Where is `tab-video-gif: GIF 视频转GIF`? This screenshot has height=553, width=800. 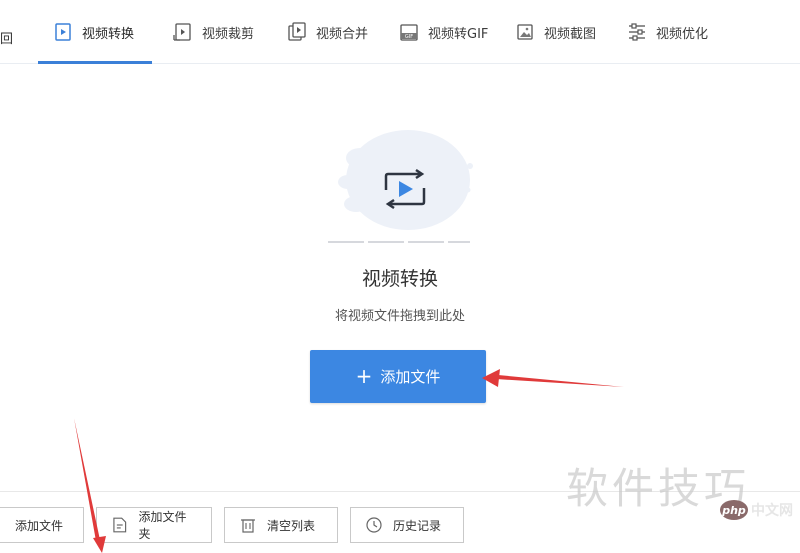 tab-video-gif: GIF 视频转GIF is located at coordinates (443, 32).